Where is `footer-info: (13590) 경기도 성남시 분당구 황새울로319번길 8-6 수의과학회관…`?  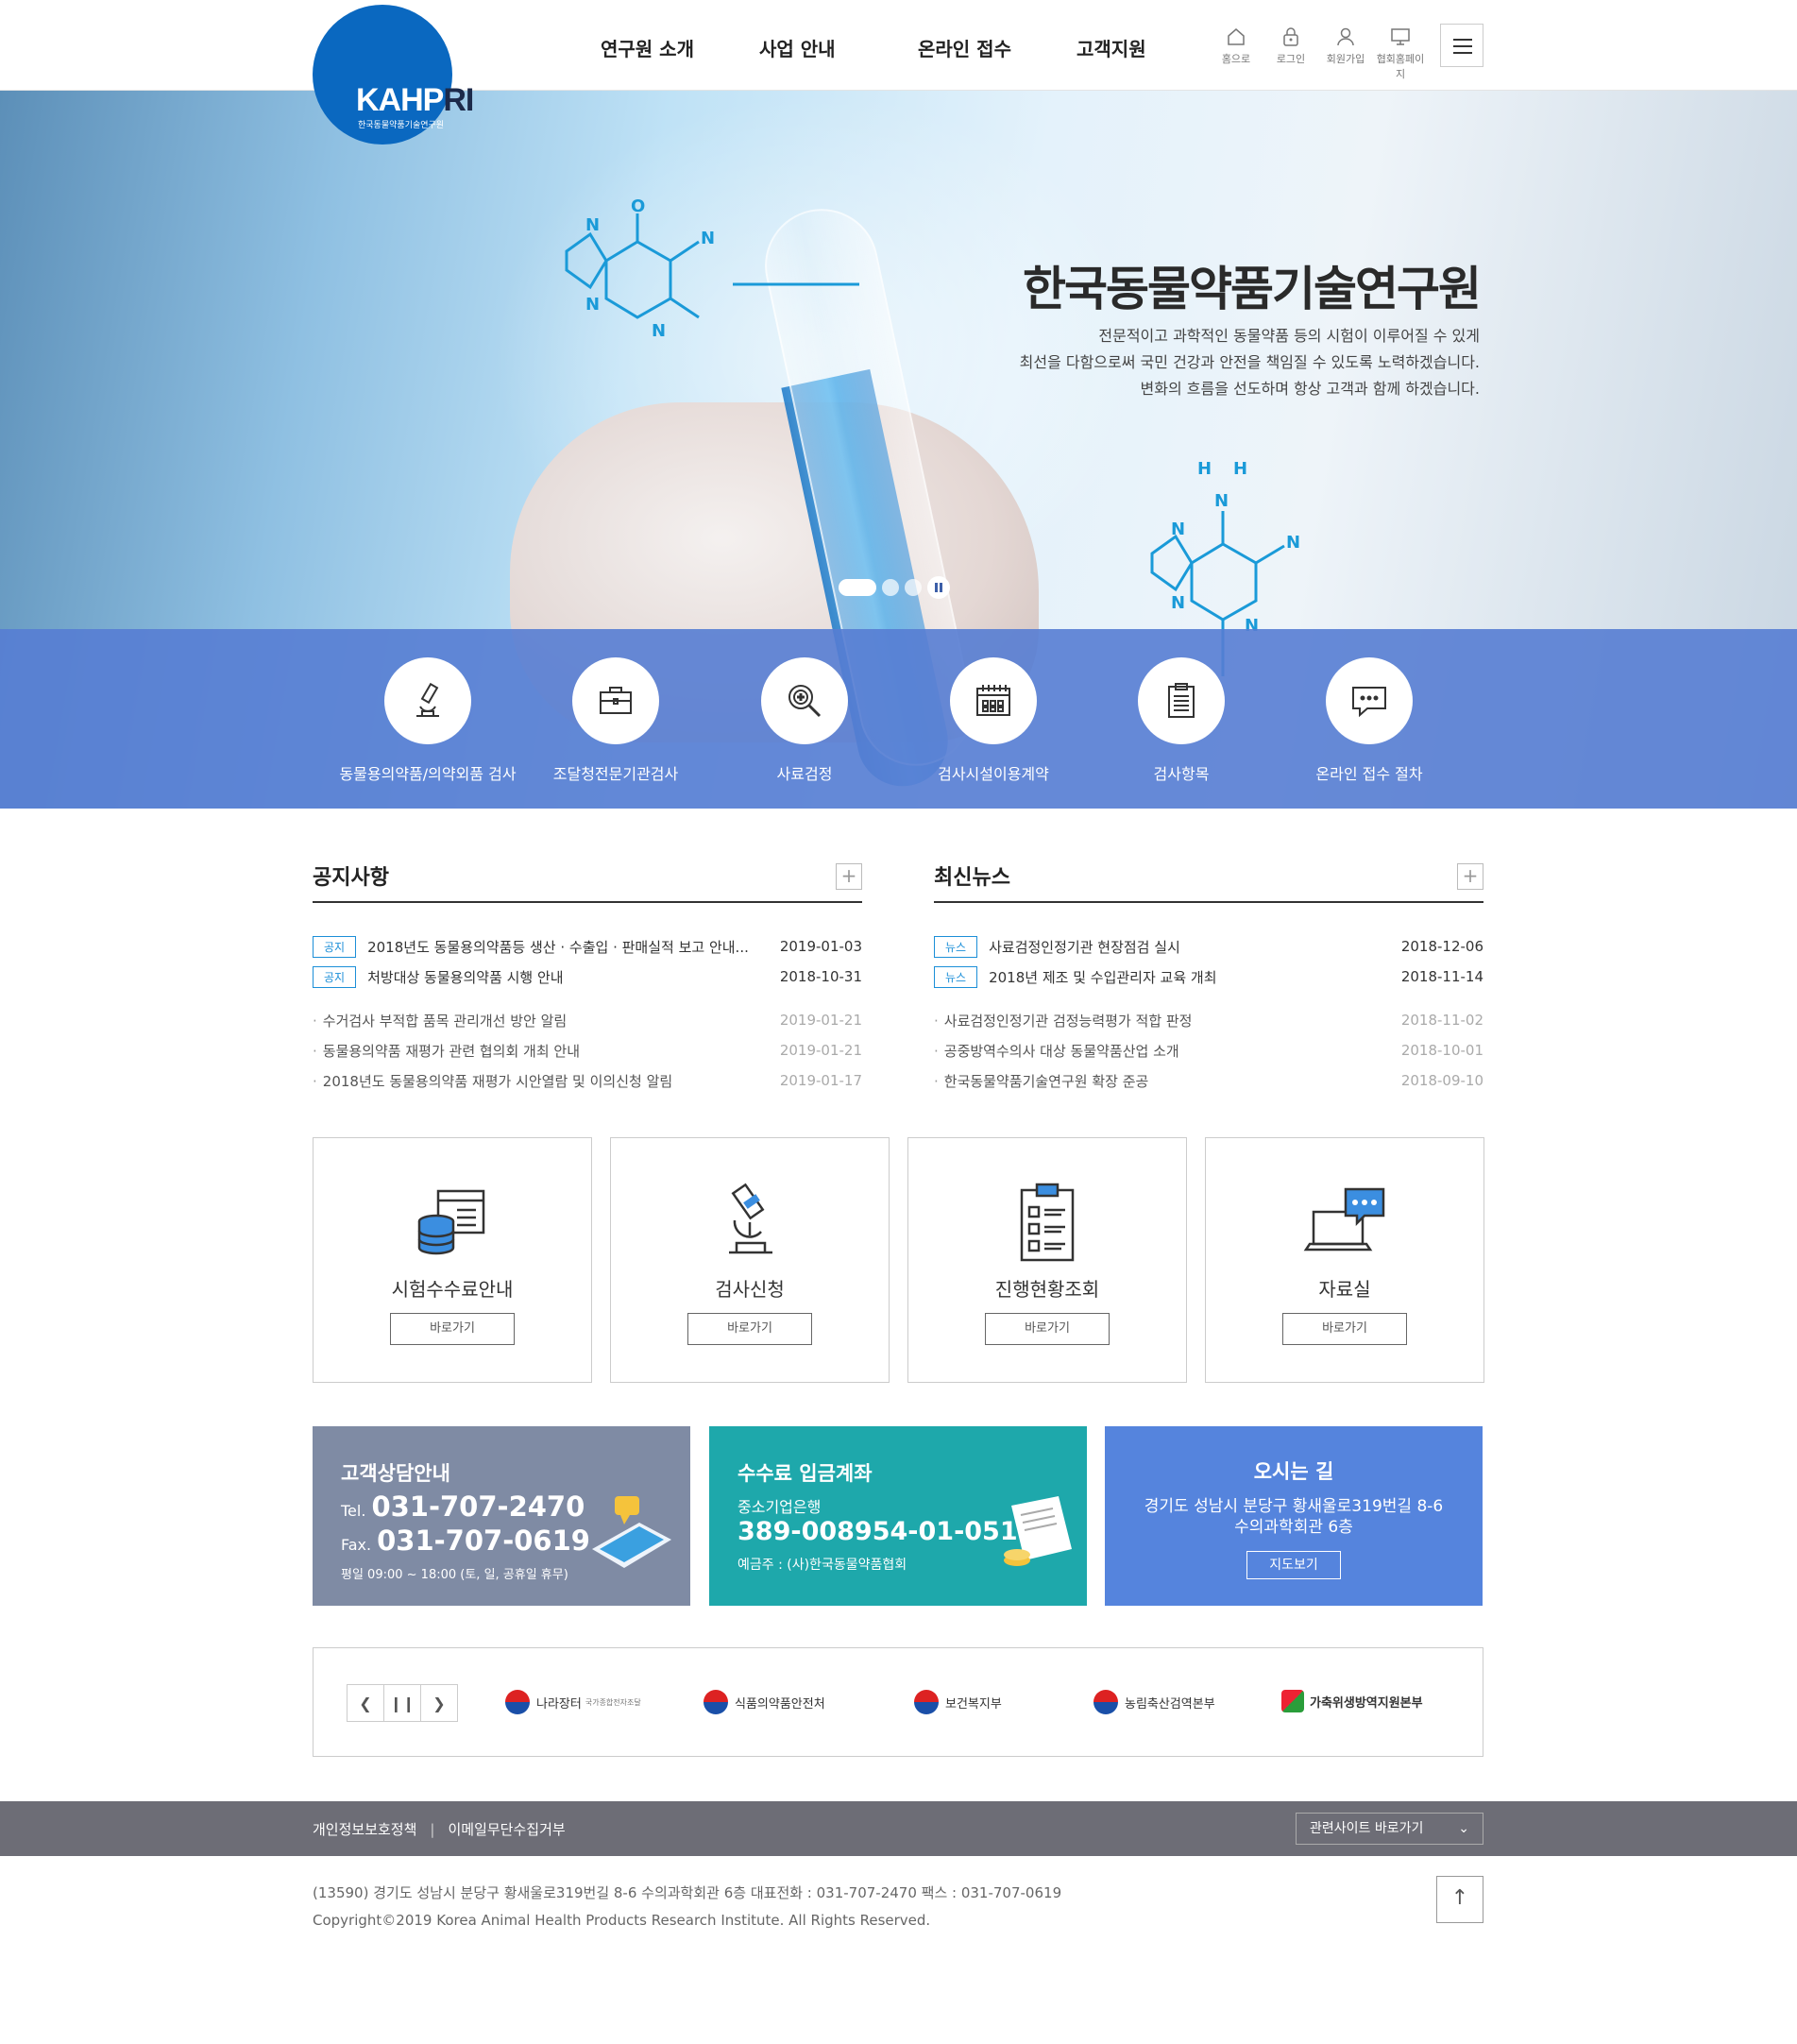 footer-info: (13590) 경기도 성남시 분당구 황새울로319번길 8-6 수의과학회관… is located at coordinates (687, 1907).